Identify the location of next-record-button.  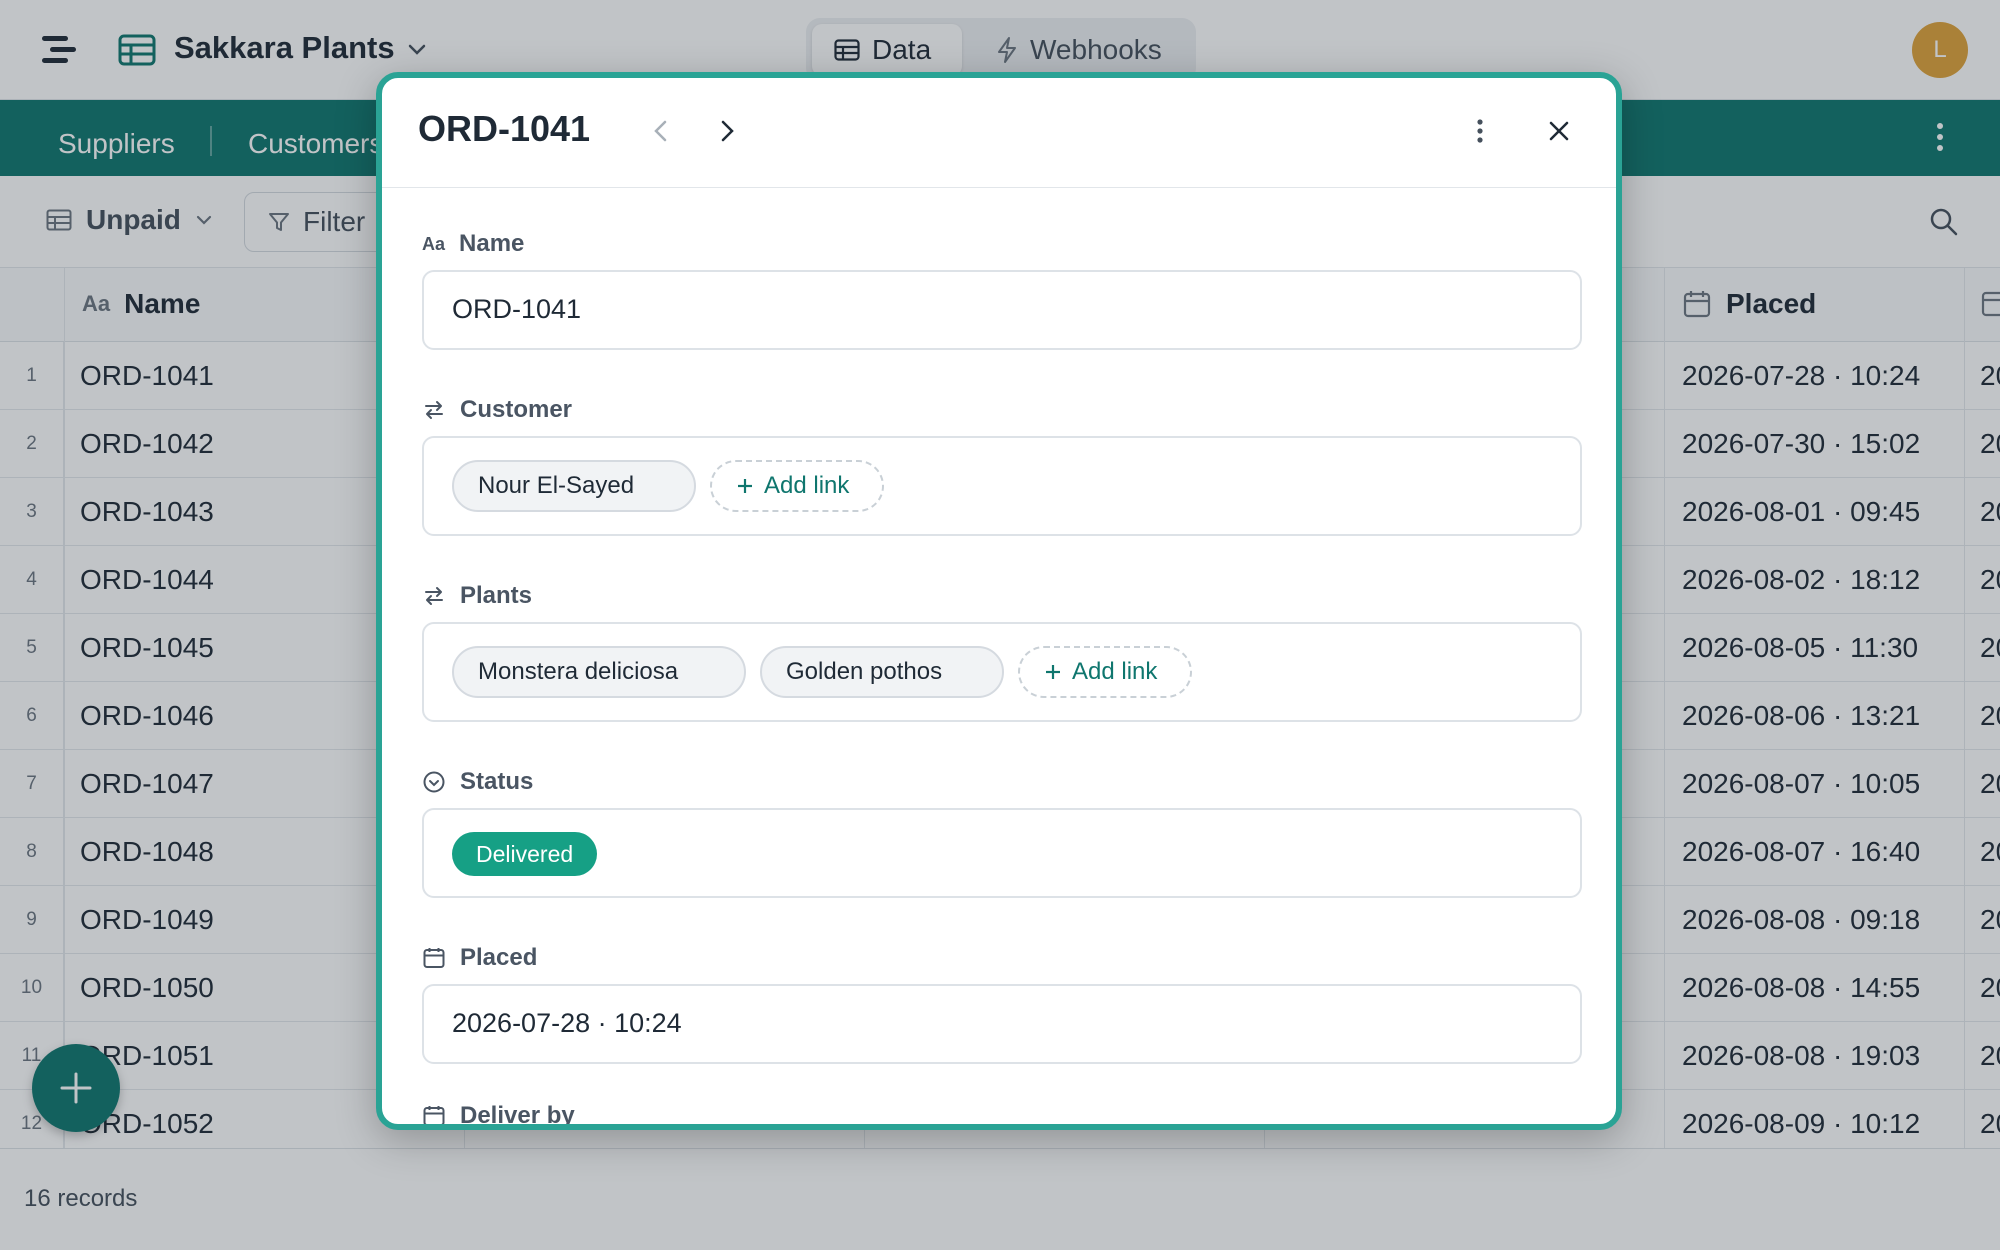
(727, 131).